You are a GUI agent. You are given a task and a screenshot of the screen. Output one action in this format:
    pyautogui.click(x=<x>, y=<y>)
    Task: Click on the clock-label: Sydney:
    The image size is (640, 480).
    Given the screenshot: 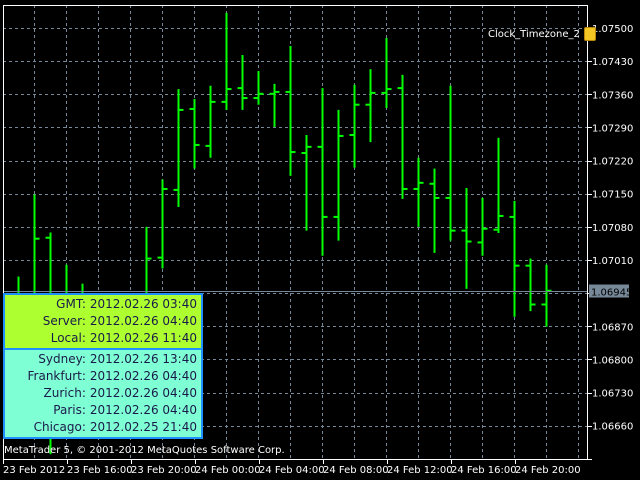 What is the action you would take?
    pyautogui.click(x=62, y=358)
    